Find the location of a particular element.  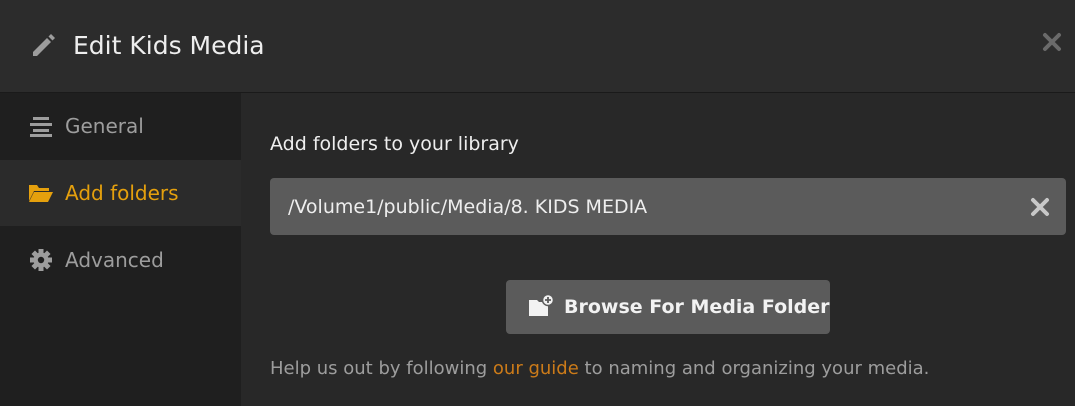

sidebar-item-label: Add folders is located at coordinates (122, 193).